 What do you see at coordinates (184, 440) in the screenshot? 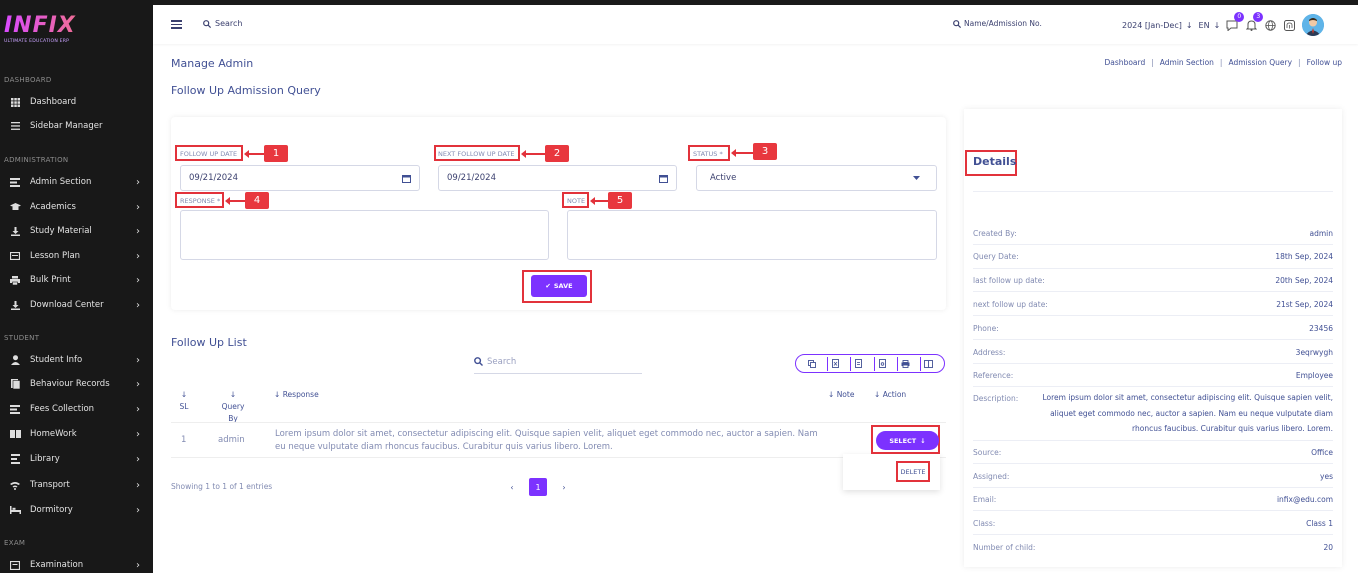
I see `row-sl: 1` at bounding box center [184, 440].